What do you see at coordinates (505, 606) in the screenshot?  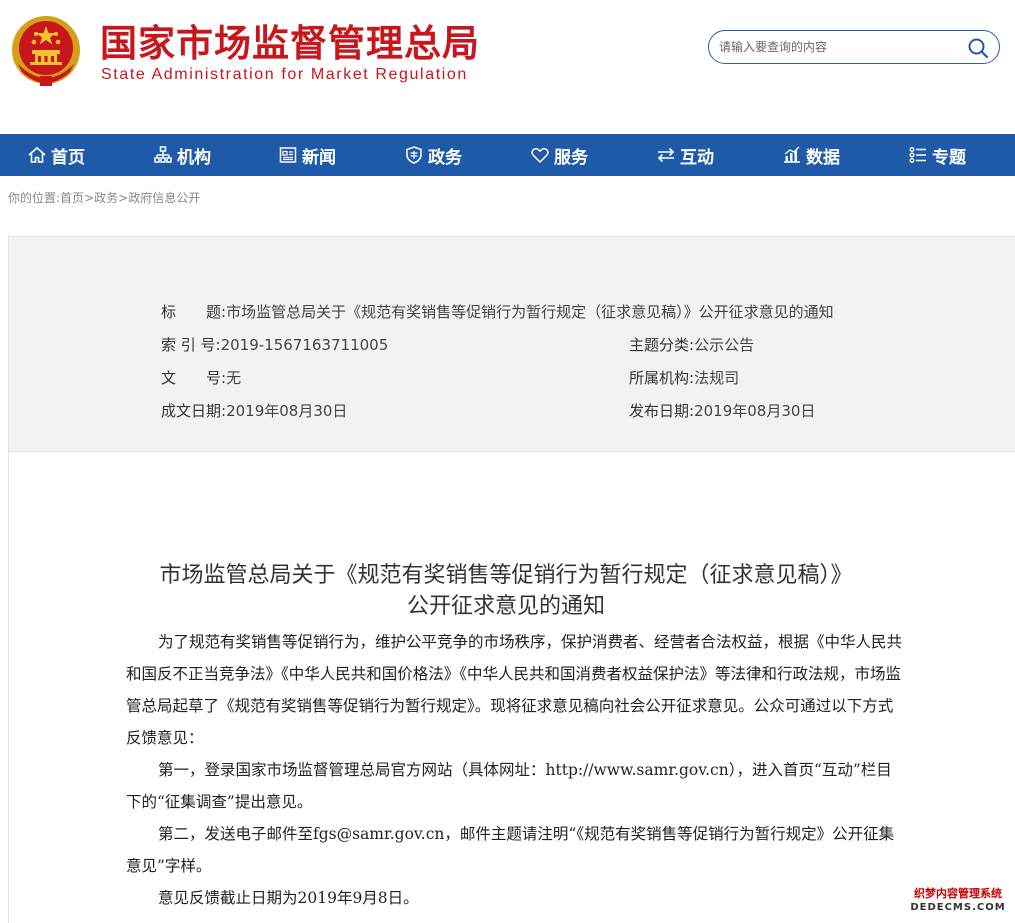 I see `article-title-line2: 公开征求意见的通知` at bounding box center [505, 606].